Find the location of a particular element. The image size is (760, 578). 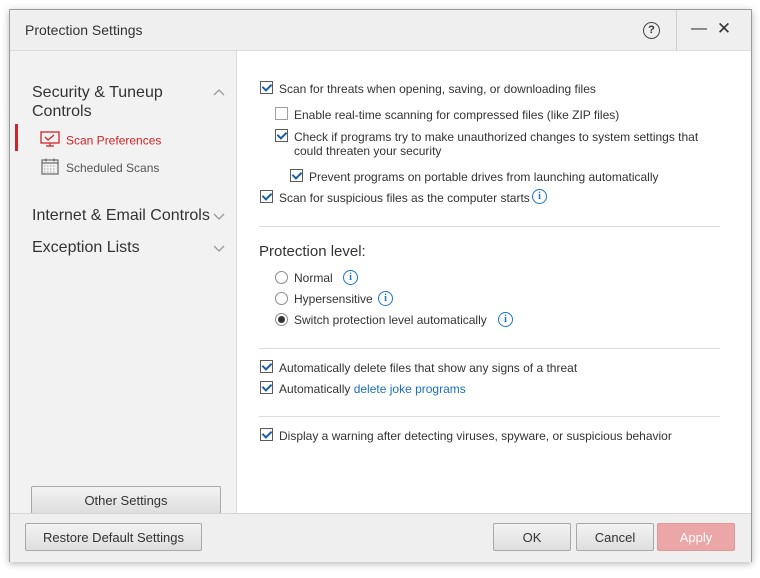

sidebar-item-label: Scan Preferences is located at coordinates (114, 140).